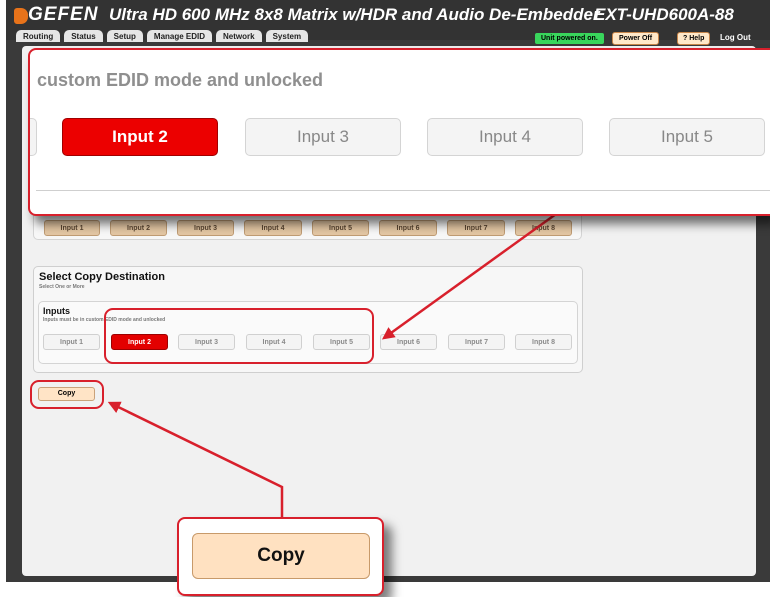  What do you see at coordinates (323, 137) in the screenshot?
I see `zoom-input-3-button: Input 3` at bounding box center [323, 137].